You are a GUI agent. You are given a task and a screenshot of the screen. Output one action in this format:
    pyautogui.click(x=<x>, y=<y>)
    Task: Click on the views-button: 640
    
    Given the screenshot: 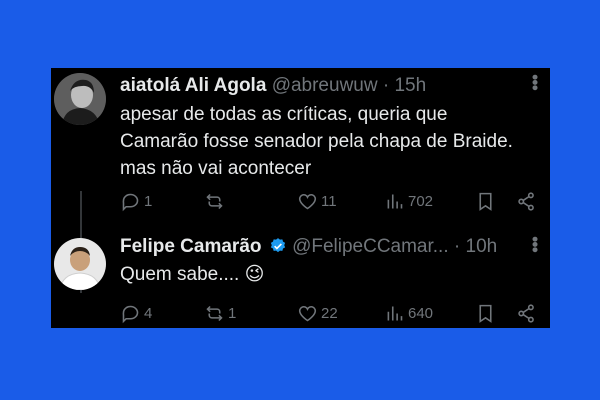 What is the action you would take?
    pyautogui.click(x=408, y=313)
    